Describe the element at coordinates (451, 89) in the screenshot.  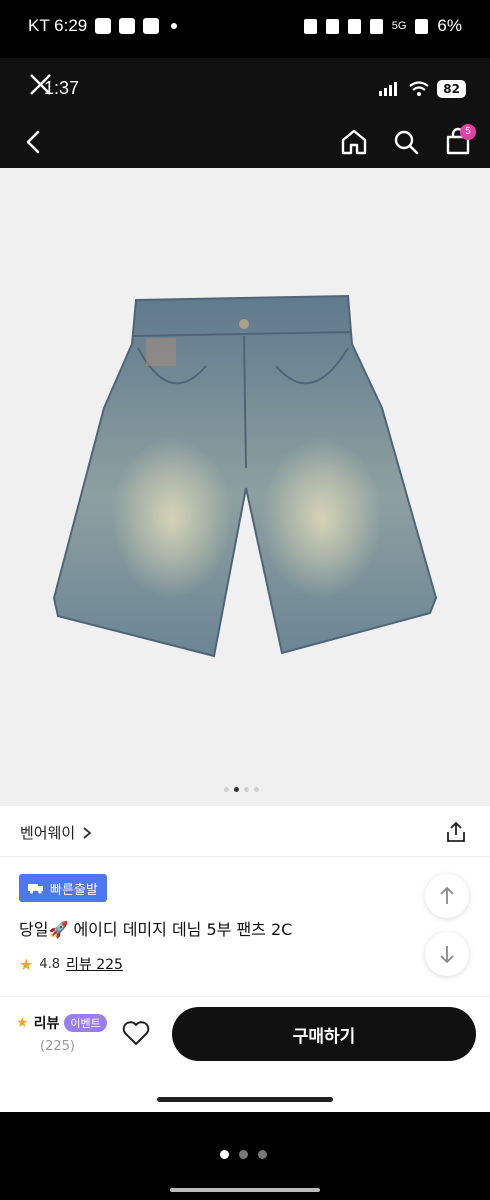
I see `inner-battery: 82` at that location.